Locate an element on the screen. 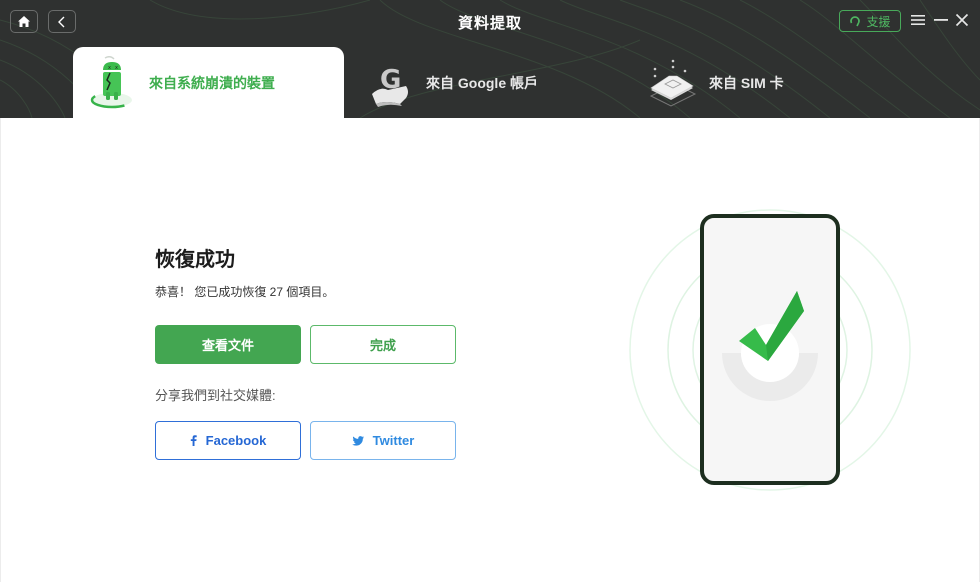  home-icon is located at coordinates (24, 21).